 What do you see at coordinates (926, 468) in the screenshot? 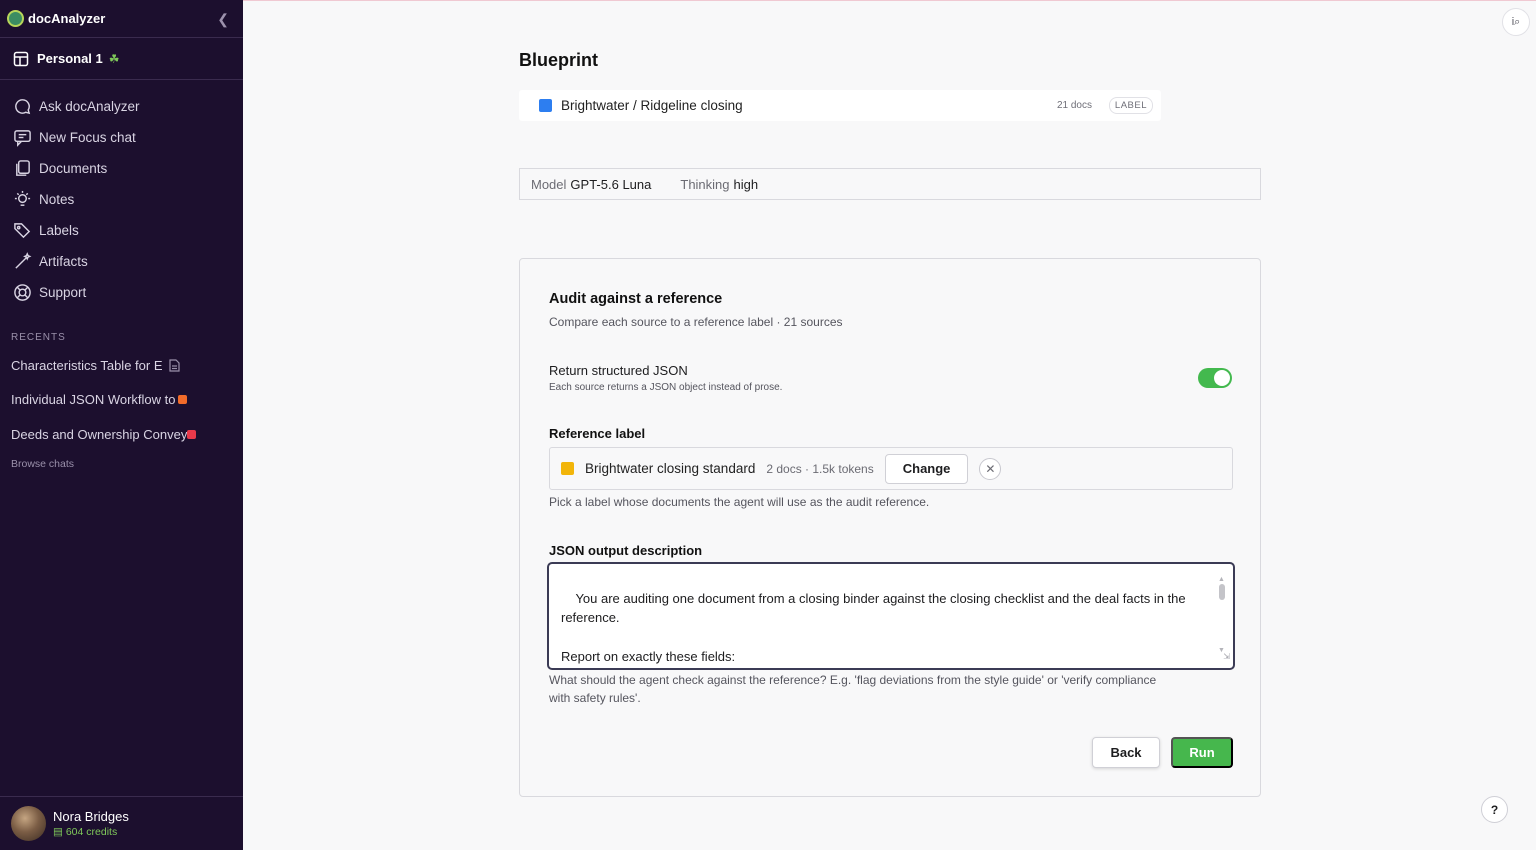
I see `change-reference-button: Change` at bounding box center [926, 468].